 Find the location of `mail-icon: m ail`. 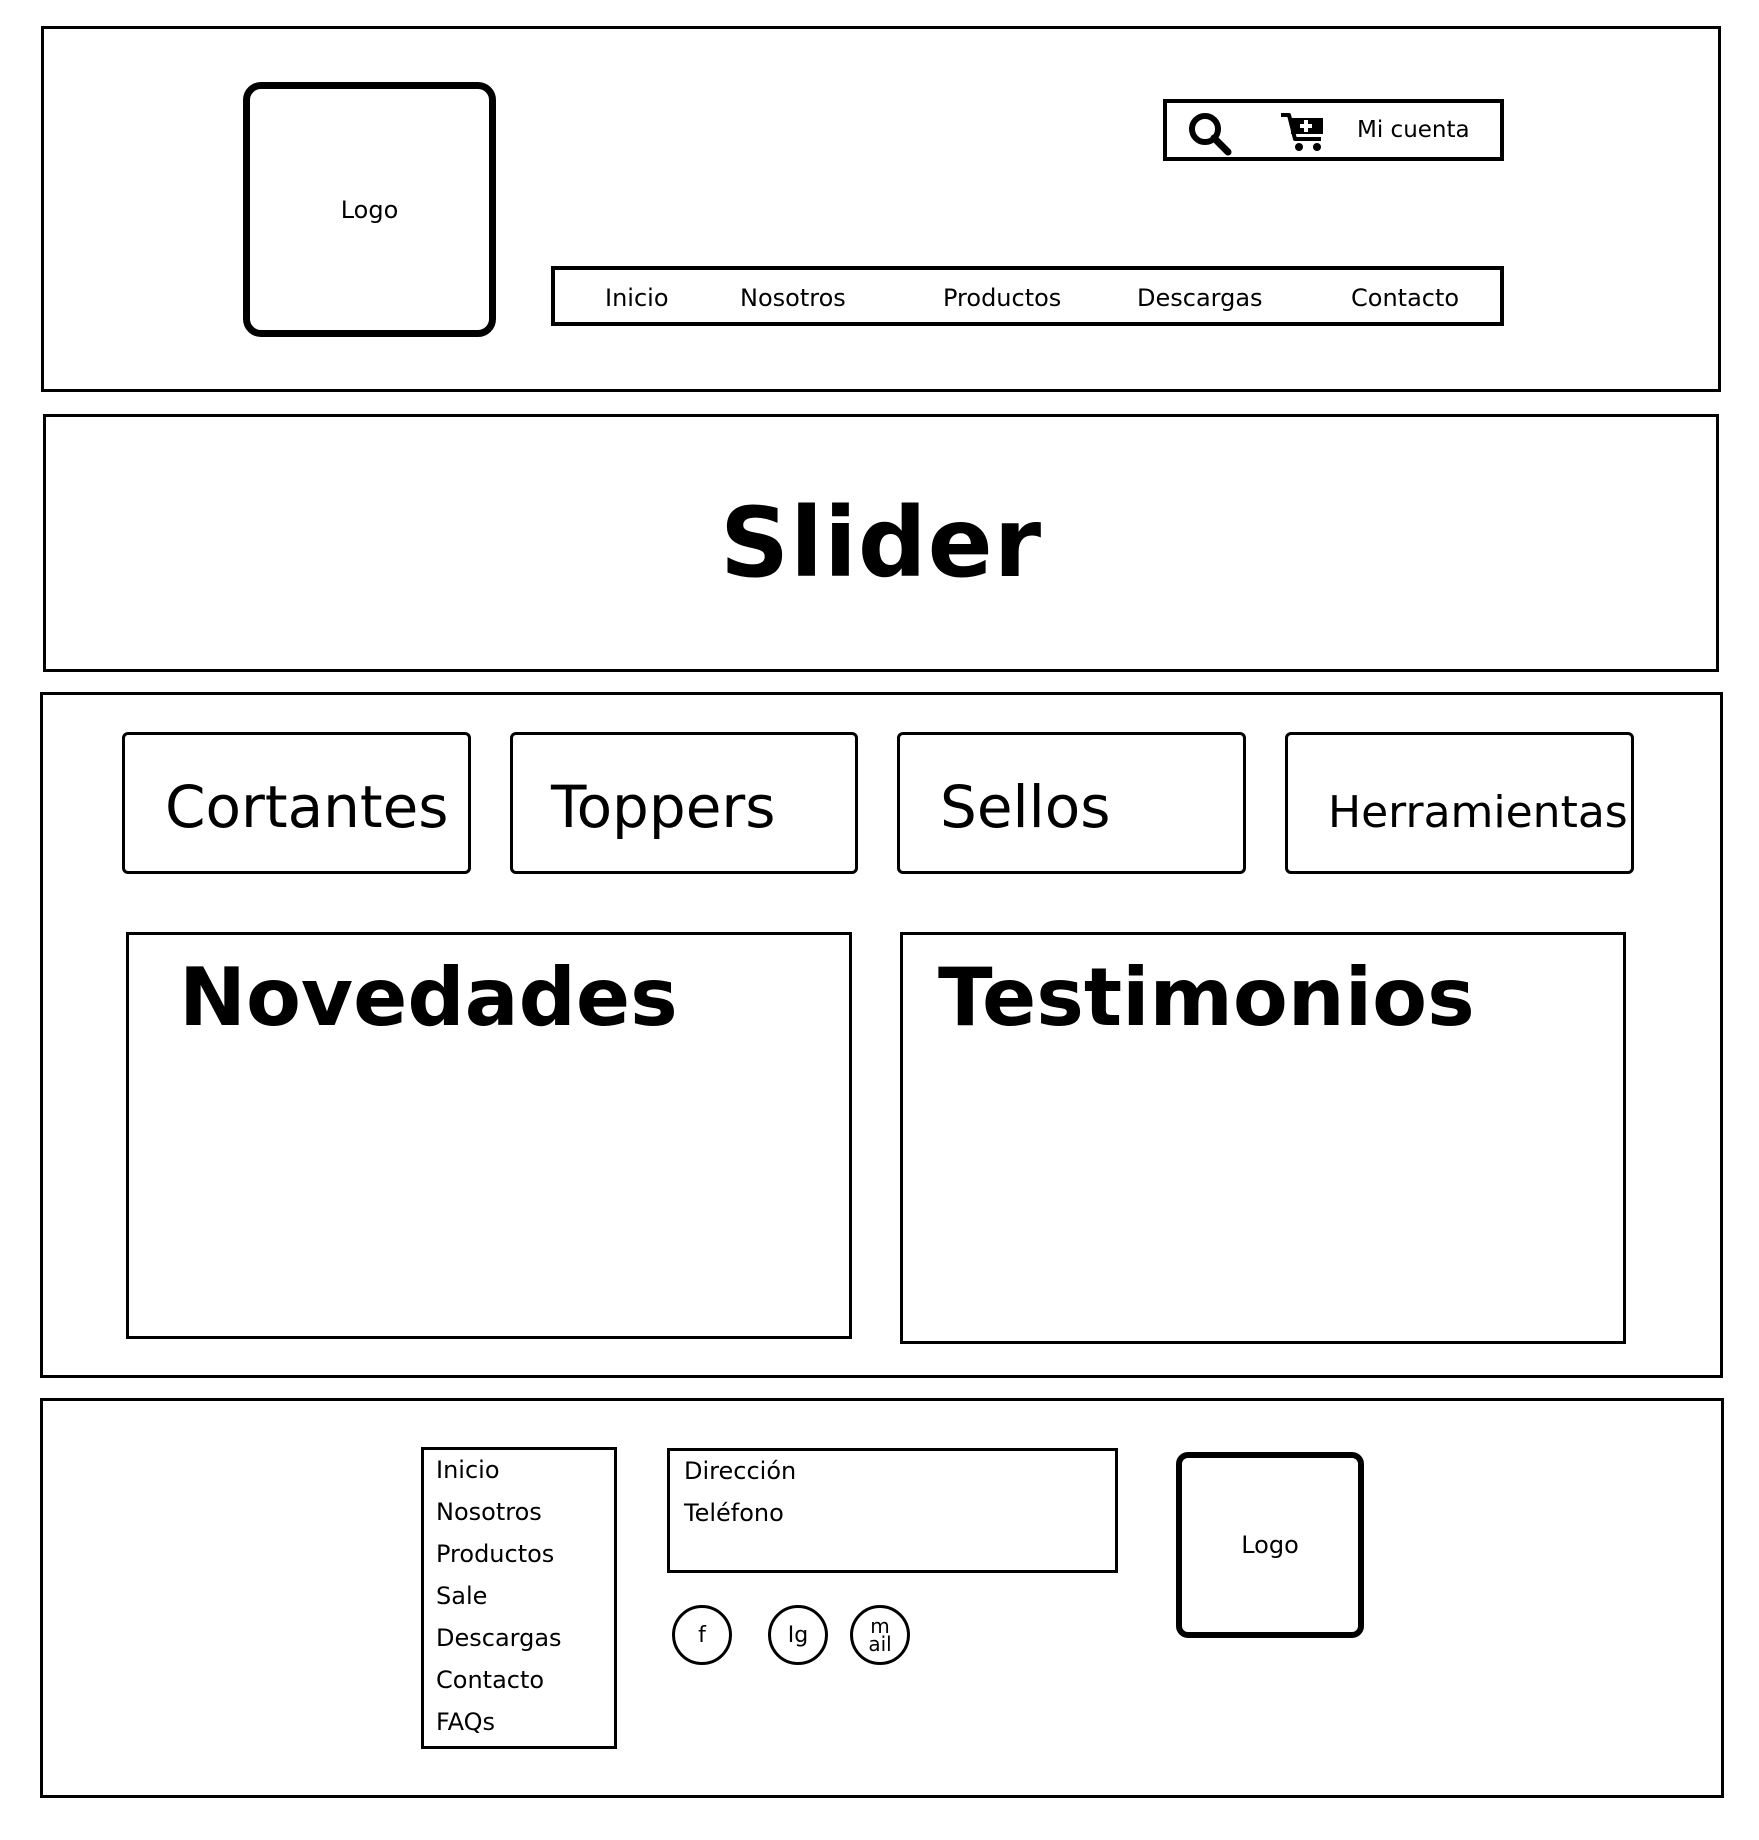

mail-icon: m ail is located at coordinates (880, 1635).